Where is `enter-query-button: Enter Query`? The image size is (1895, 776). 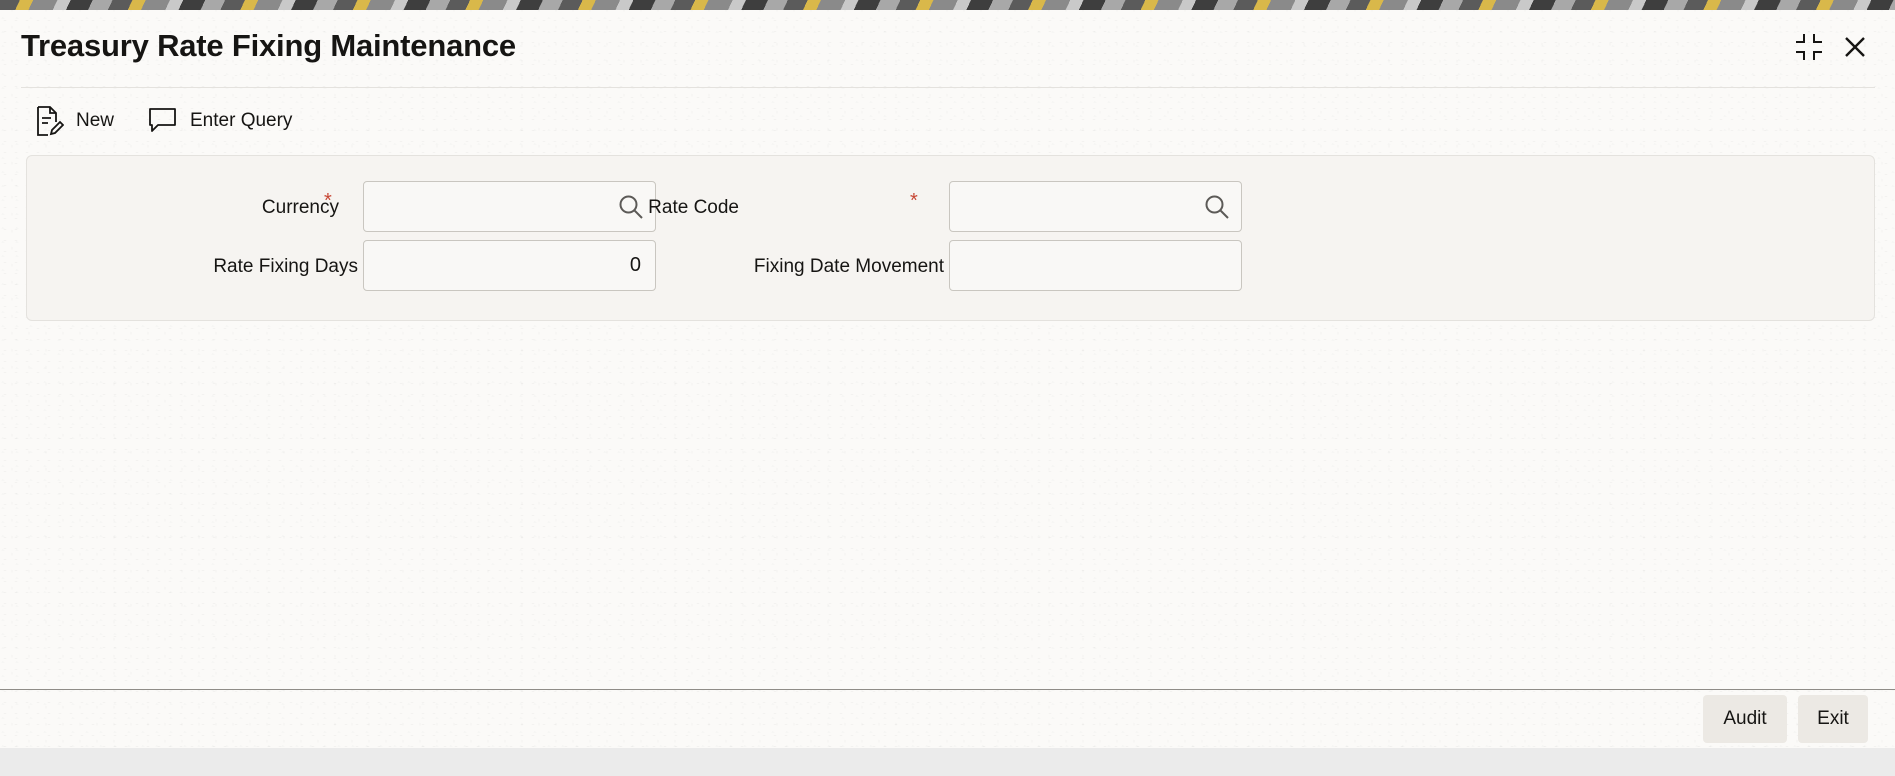
enter-query-button: Enter Query is located at coordinates (220, 121).